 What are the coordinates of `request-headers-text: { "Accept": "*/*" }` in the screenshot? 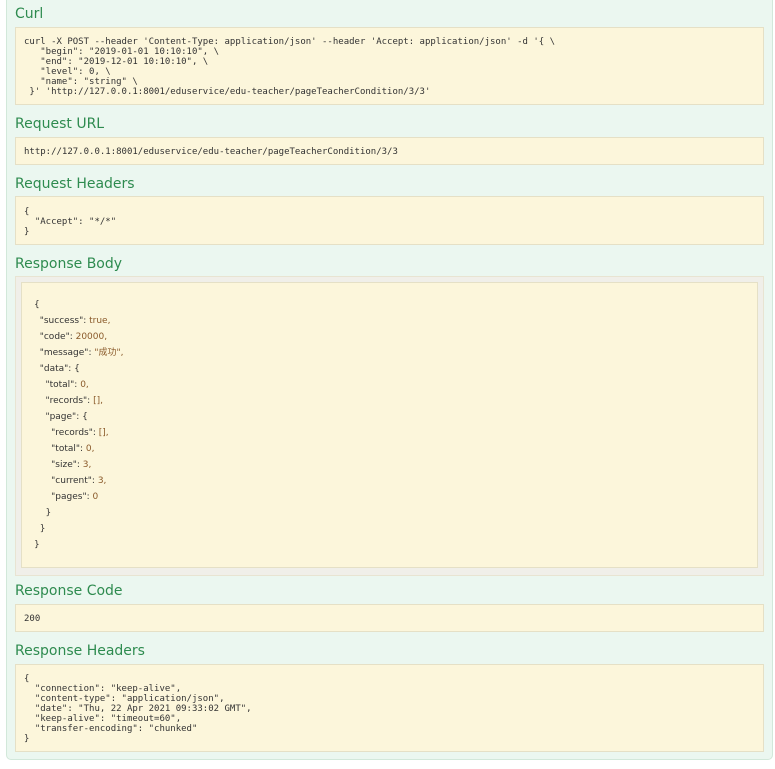 It's located at (70, 222).